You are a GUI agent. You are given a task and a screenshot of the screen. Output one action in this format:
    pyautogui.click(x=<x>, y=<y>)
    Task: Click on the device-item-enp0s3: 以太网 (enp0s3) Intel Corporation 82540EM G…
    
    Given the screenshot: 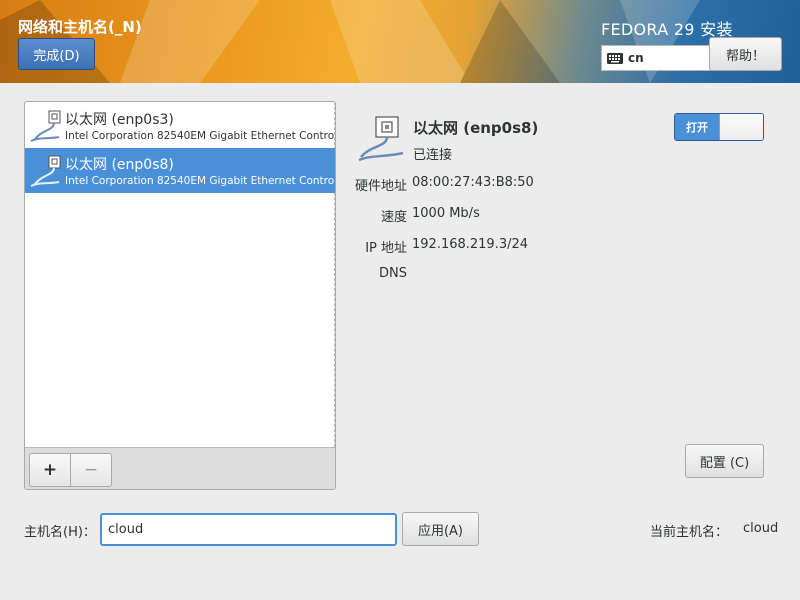 What is the action you would take?
    pyautogui.click(x=180, y=125)
    